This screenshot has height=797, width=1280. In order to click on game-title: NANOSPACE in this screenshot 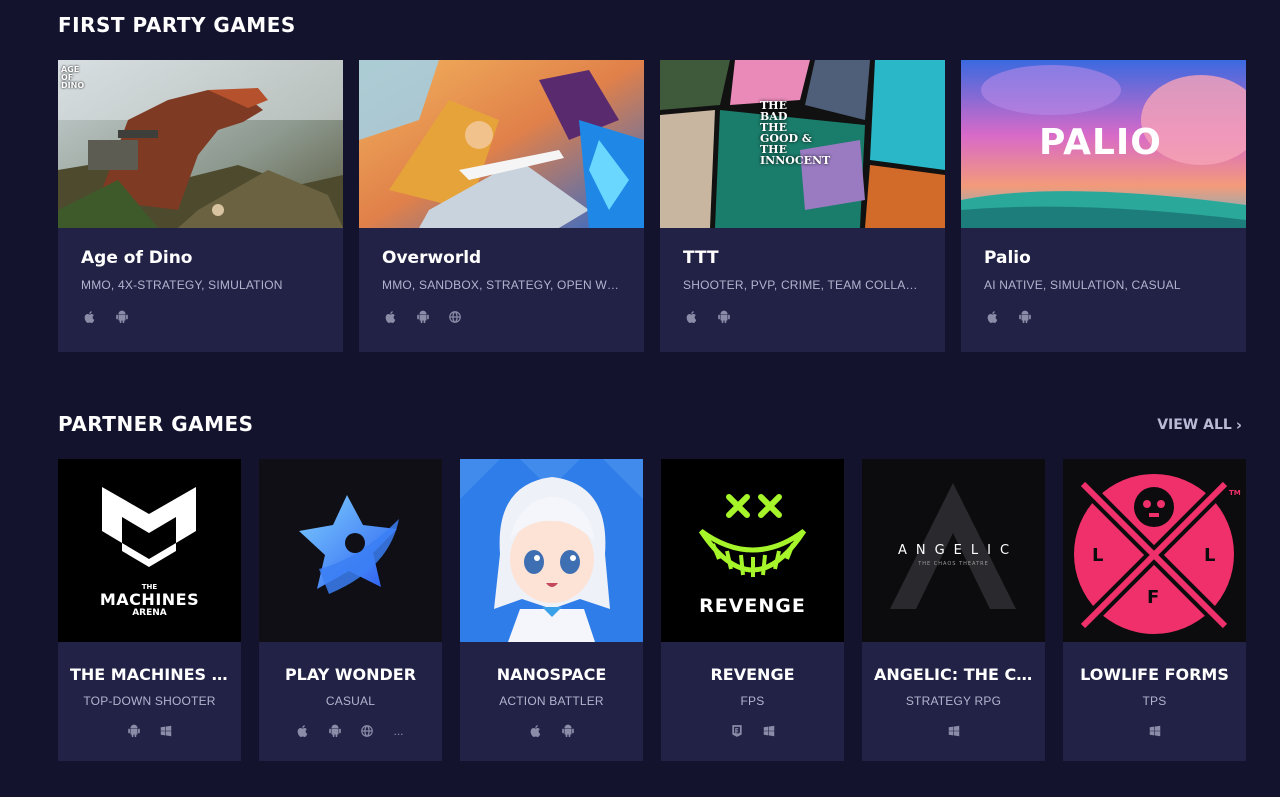, I will do `click(551, 674)`.